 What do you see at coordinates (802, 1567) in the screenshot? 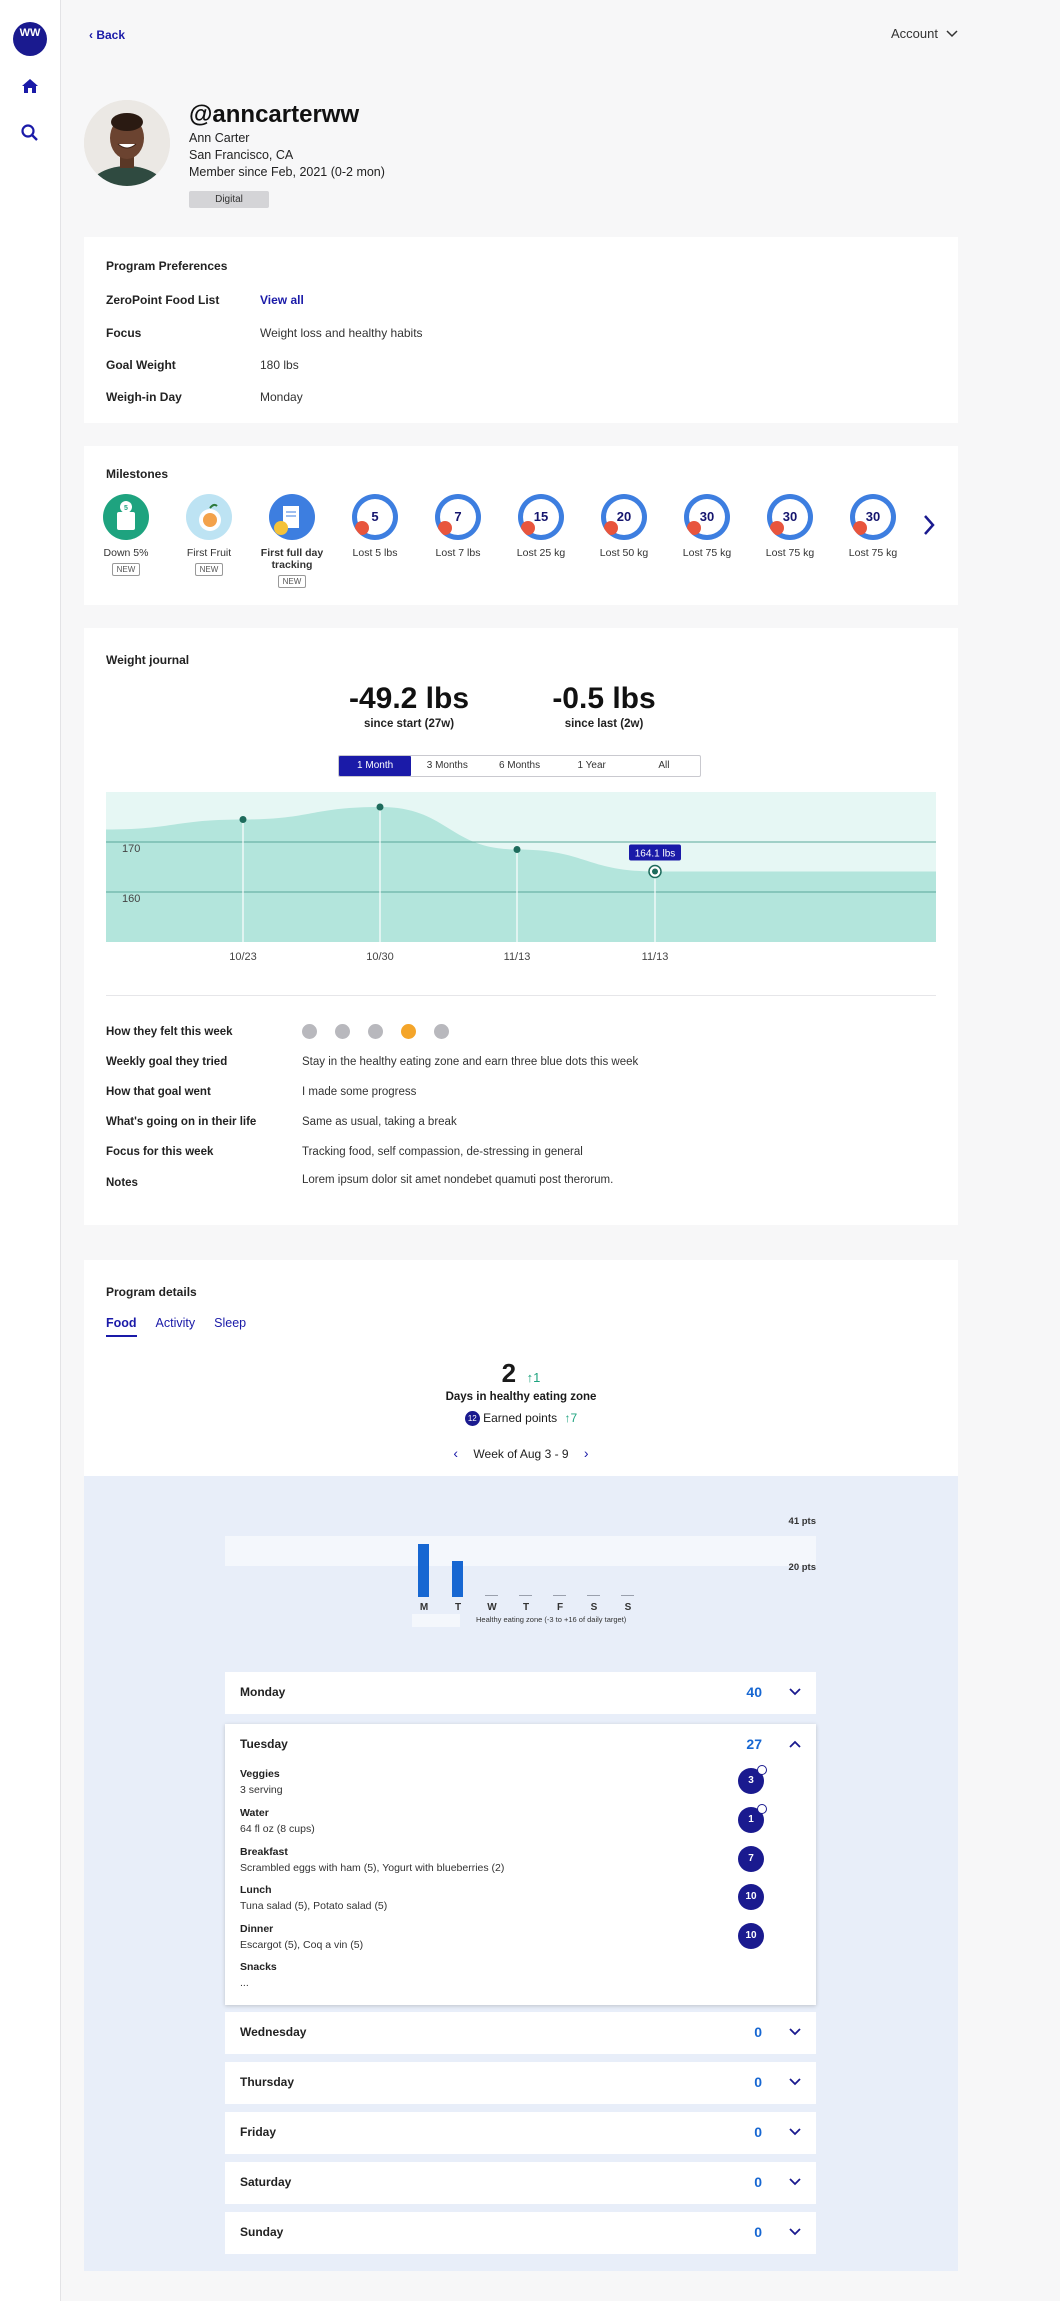
I see `mid-pts-label: 20 pts` at bounding box center [802, 1567].